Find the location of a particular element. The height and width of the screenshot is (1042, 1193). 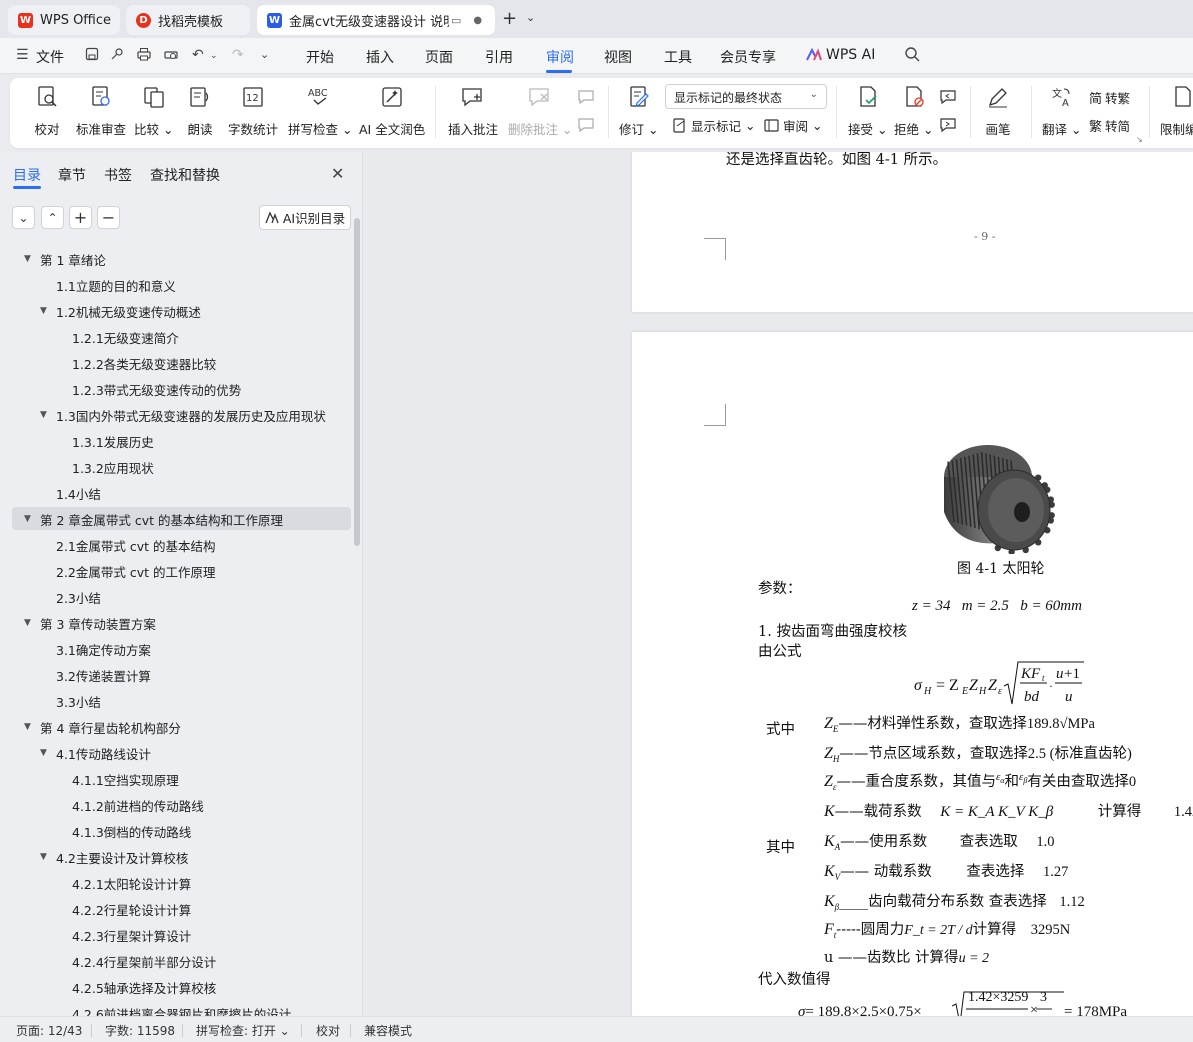

collapse-all-button: ⌃ is located at coordinates (52, 217).